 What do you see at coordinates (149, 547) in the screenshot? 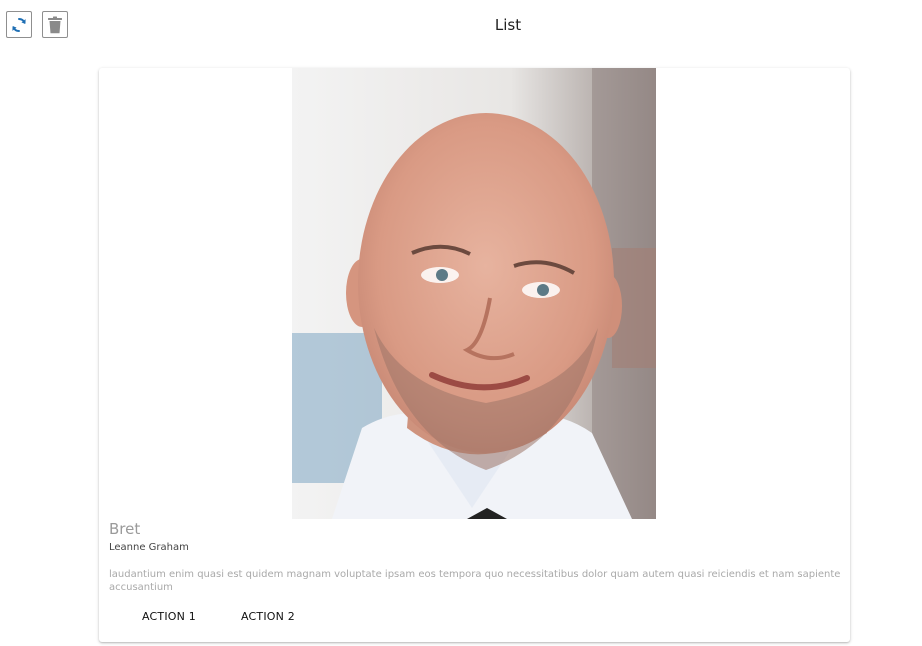
I see `card-subtitle: Leanne Graham` at bounding box center [149, 547].